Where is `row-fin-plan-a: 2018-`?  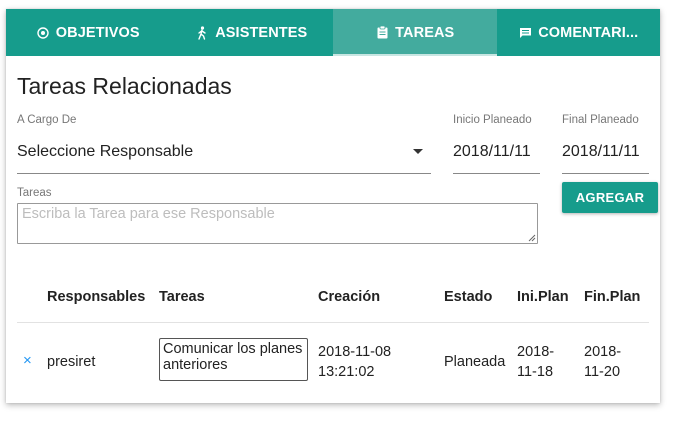
row-fin-plan-a: 2018- is located at coordinates (603, 352).